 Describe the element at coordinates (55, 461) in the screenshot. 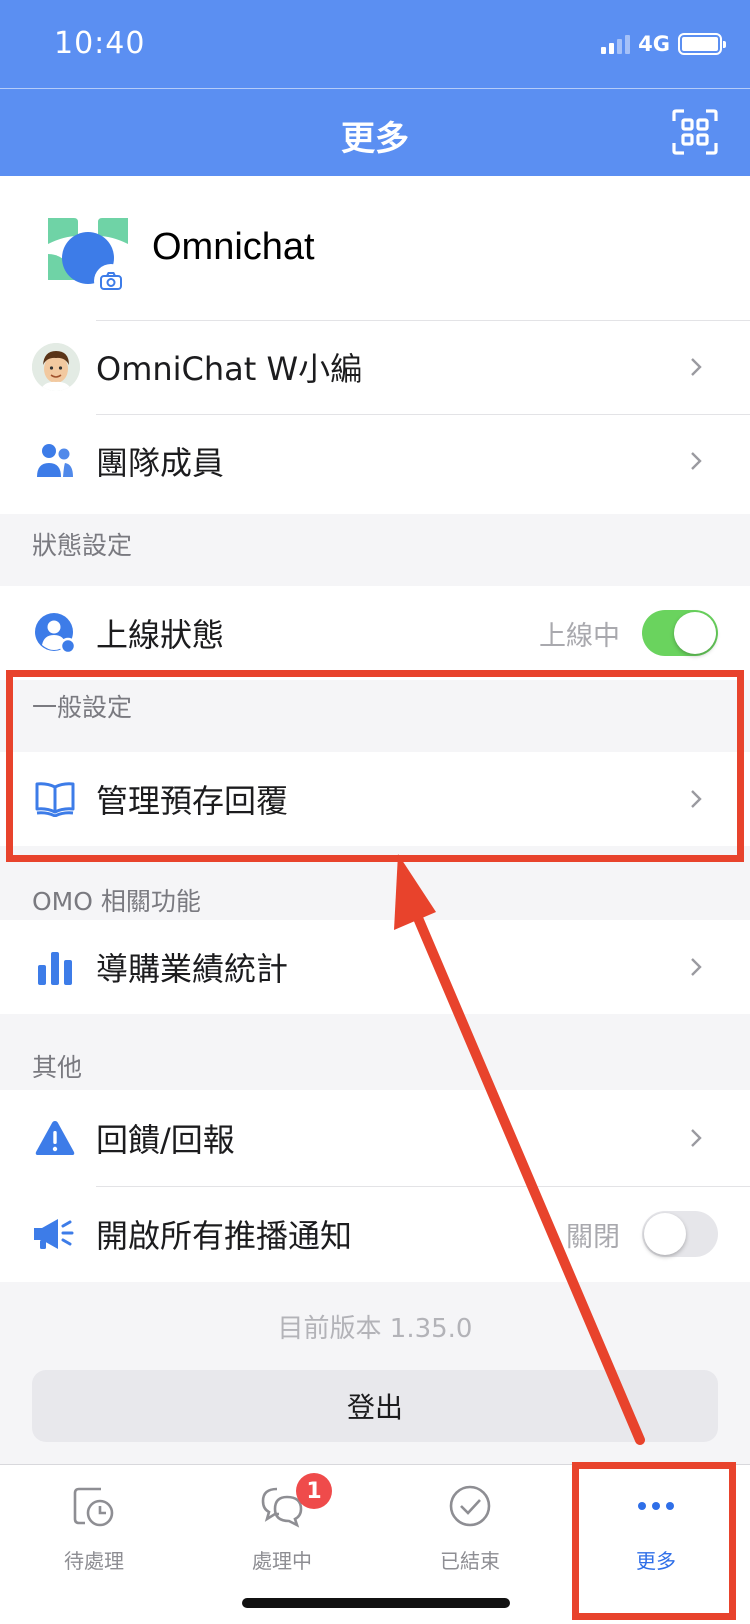

I see `team-members-icon` at that location.